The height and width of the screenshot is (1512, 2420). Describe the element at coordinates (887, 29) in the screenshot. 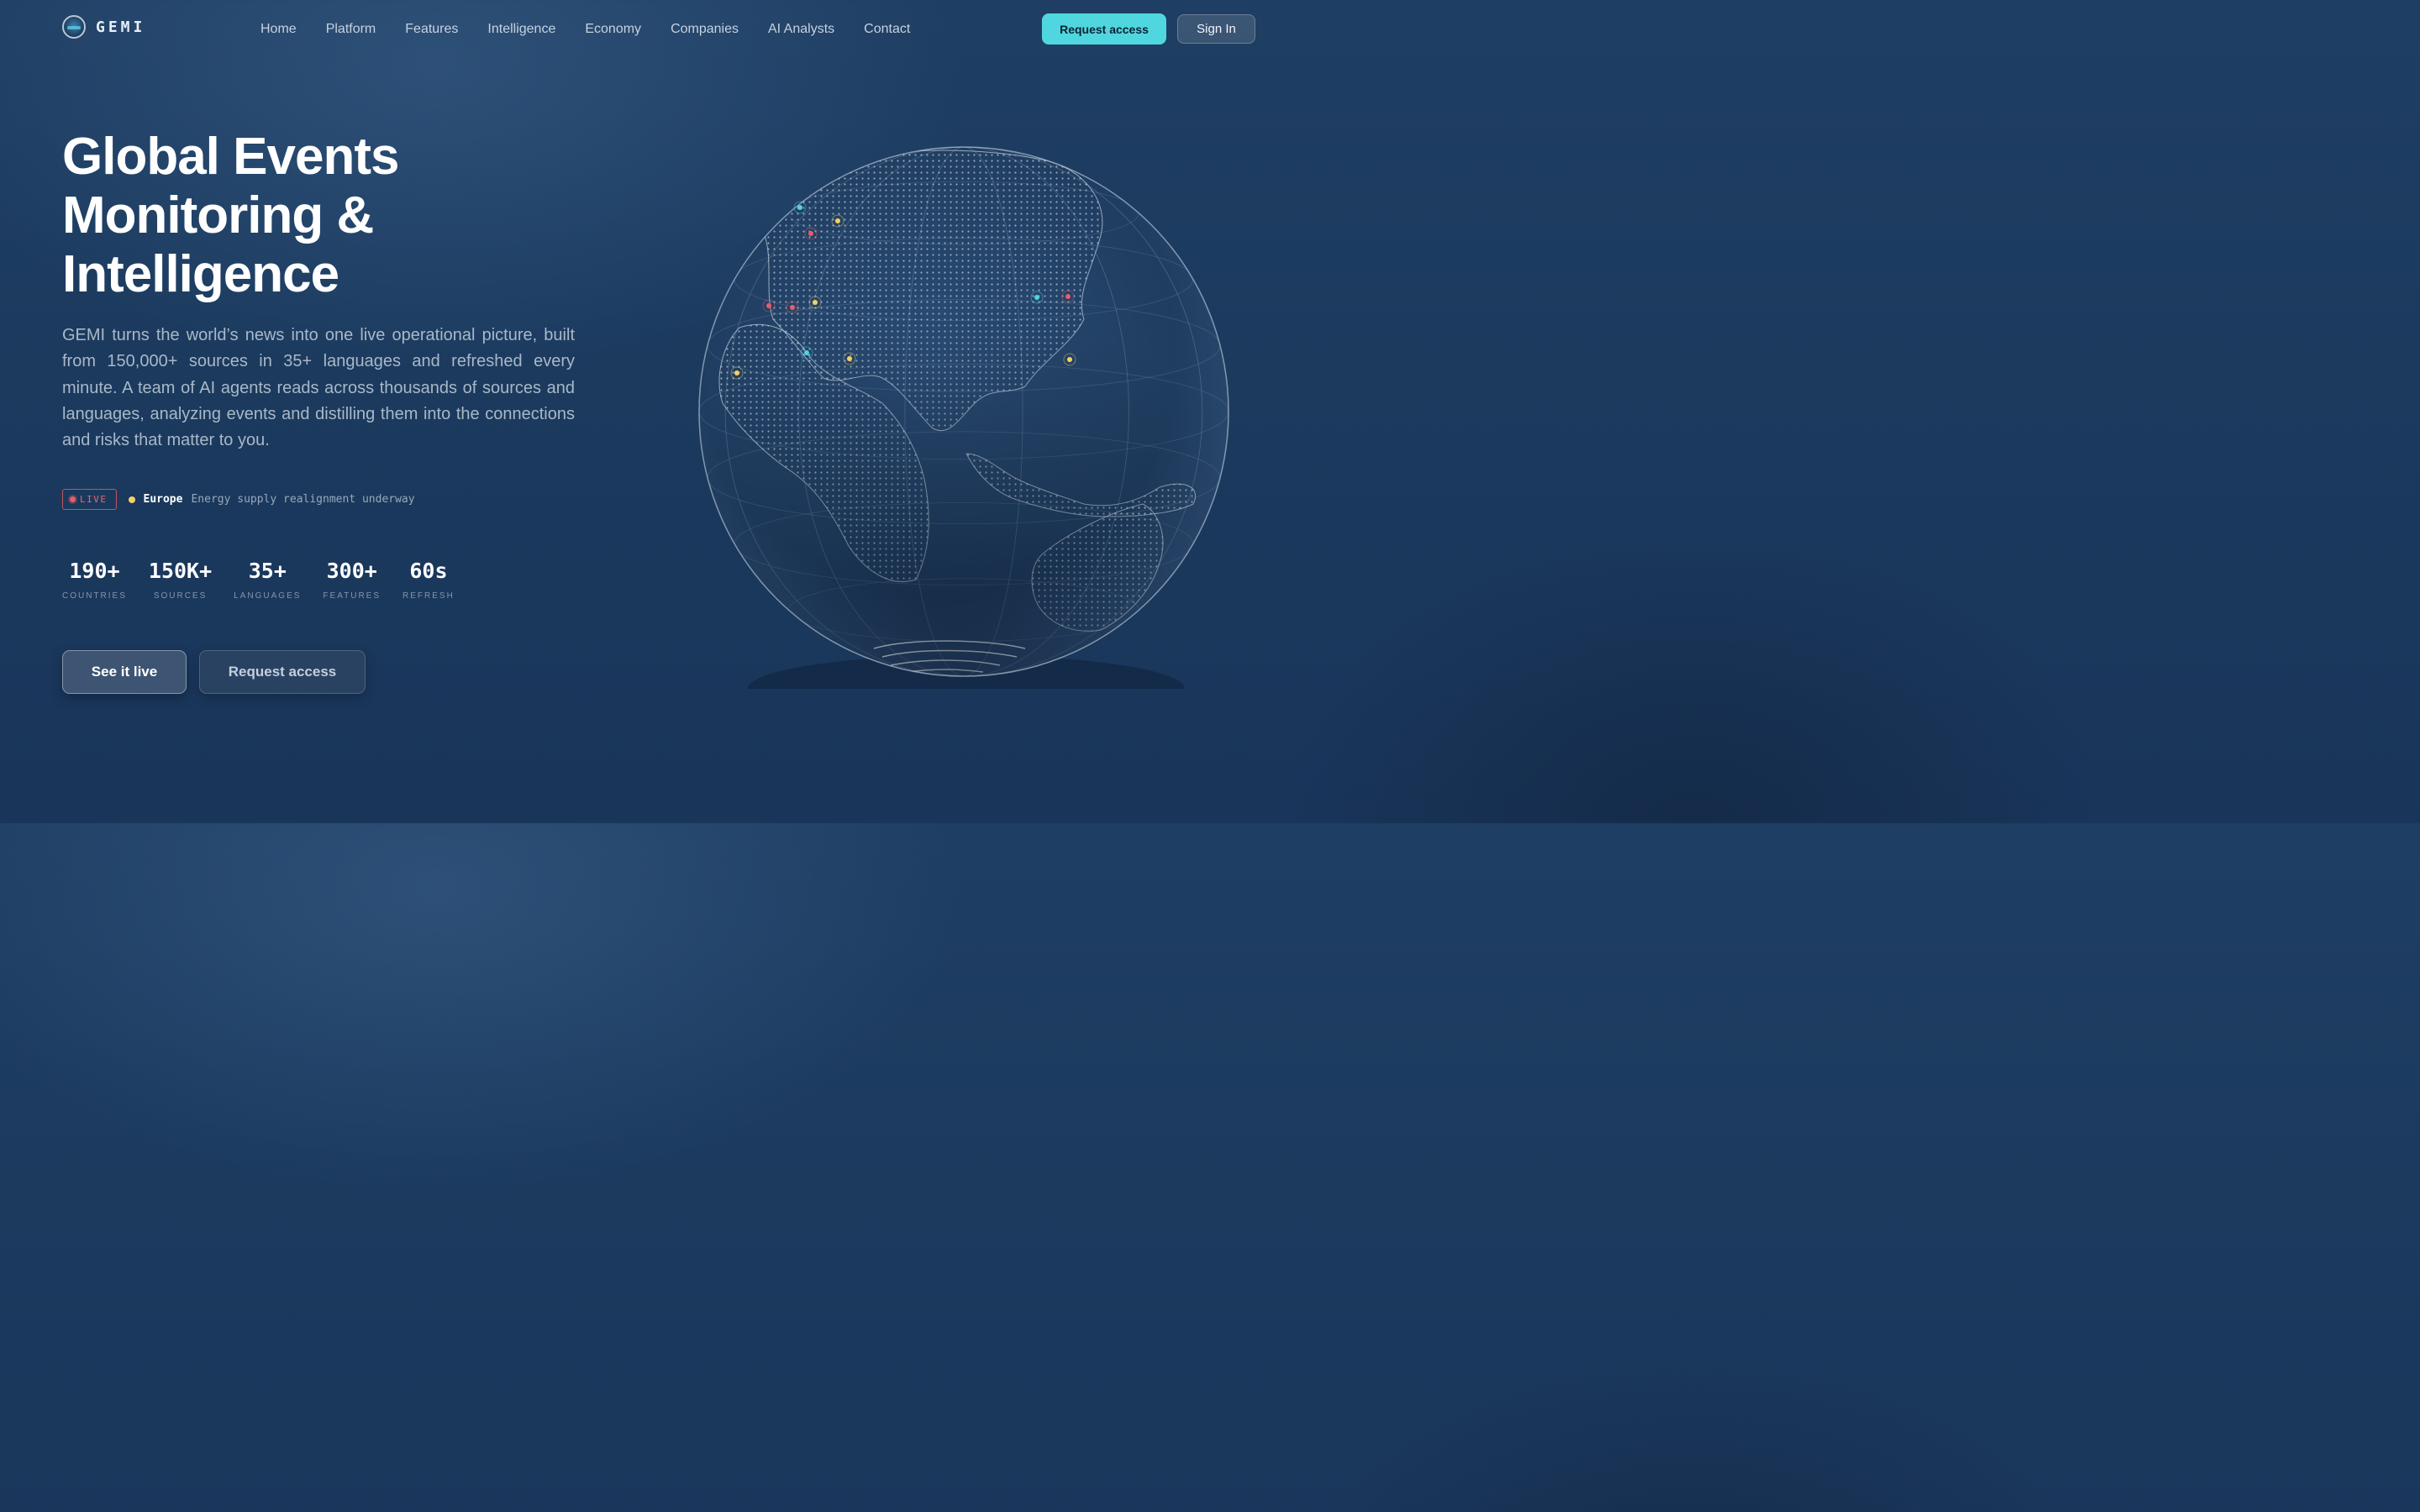

I see `nav-item-contact: Contact` at that location.